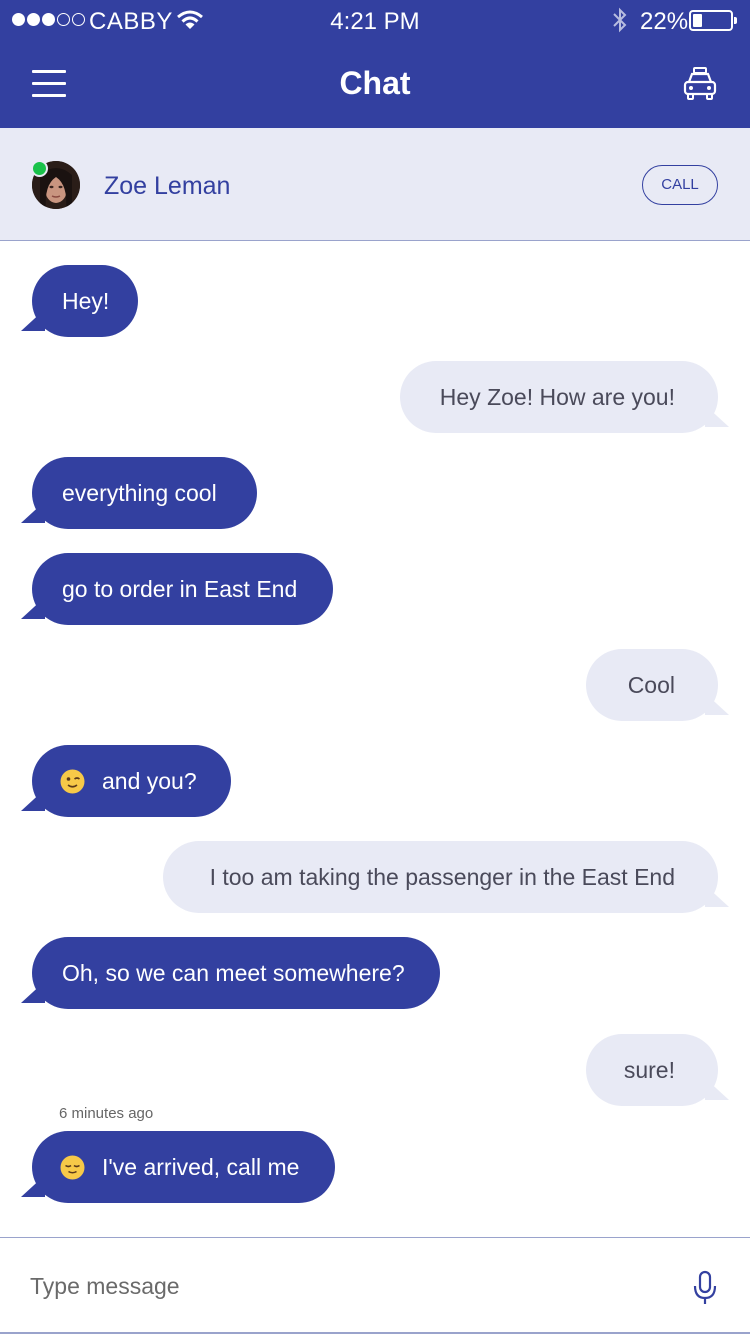 The width and height of the screenshot is (750, 1334). What do you see at coordinates (72, 1167) in the screenshot?
I see `relieved-face-icon` at bounding box center [72, 1167].